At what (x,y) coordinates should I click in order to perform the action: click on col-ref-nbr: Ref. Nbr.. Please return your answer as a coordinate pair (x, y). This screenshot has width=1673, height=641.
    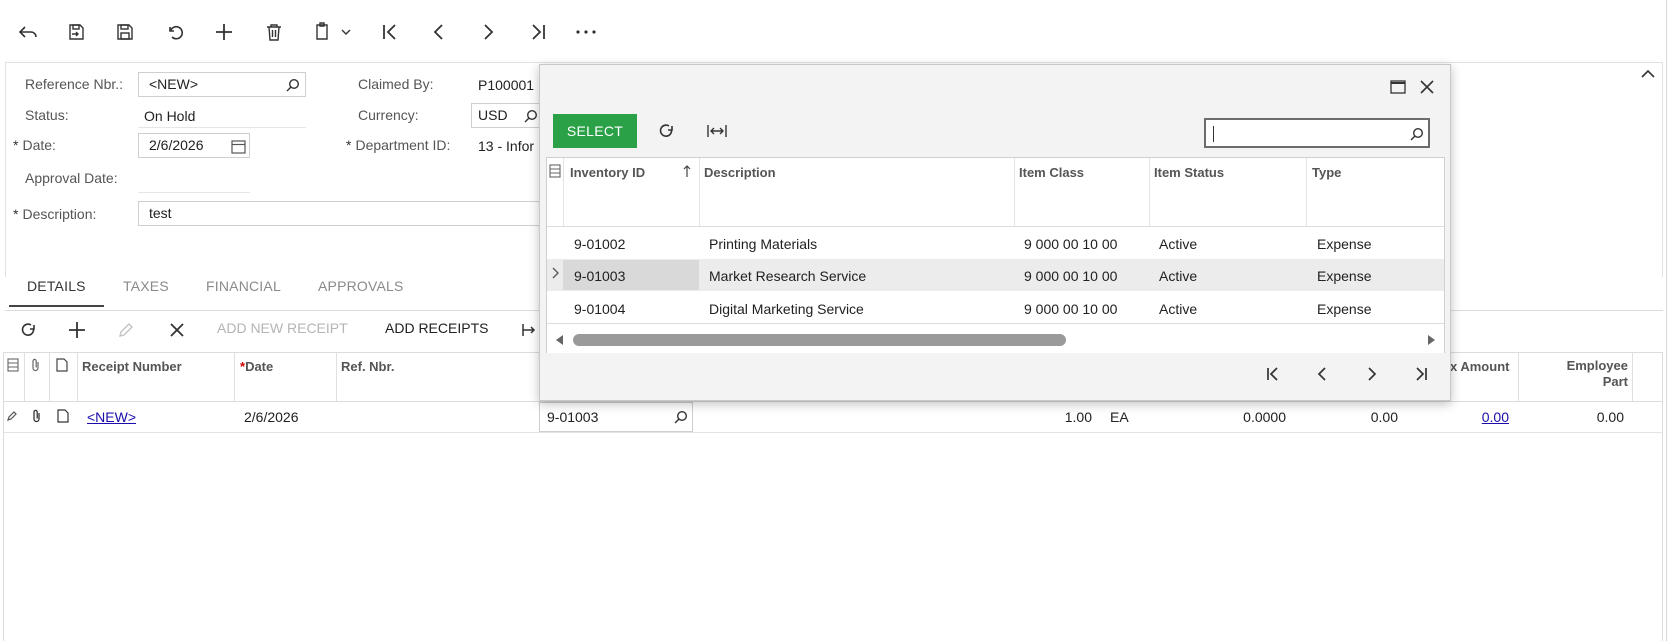
    Looking at the image, I should click on (367, 366).